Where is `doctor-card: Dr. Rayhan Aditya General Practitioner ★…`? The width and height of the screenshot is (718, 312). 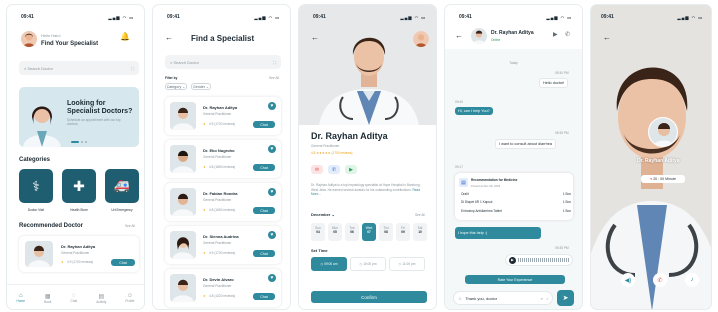 doctor-card: Dr. Rayhan Aditya General Practitioner ★… is located at coordinates (223, 116).